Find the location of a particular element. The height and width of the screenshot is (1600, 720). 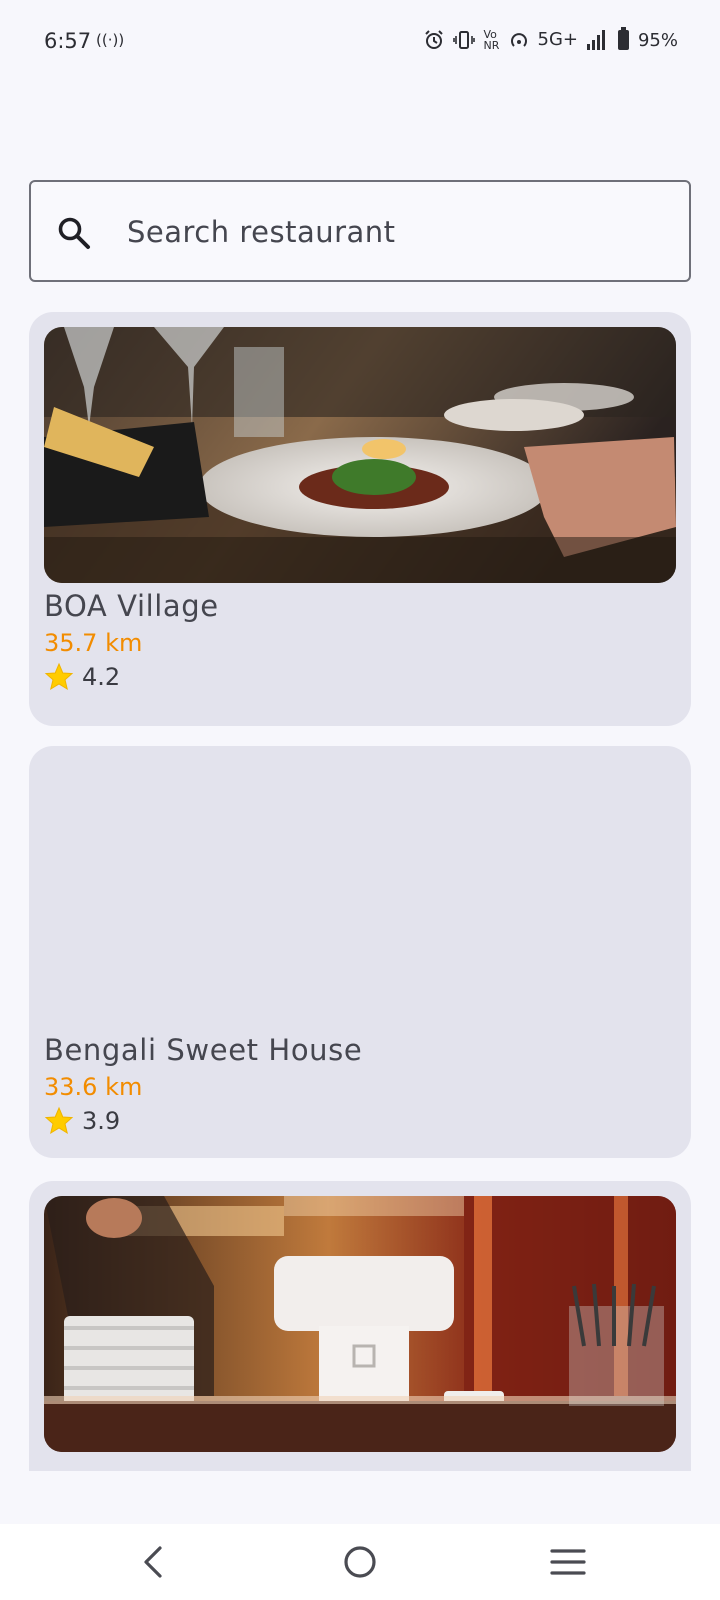

search-bar is located at coordinates (360, 231).